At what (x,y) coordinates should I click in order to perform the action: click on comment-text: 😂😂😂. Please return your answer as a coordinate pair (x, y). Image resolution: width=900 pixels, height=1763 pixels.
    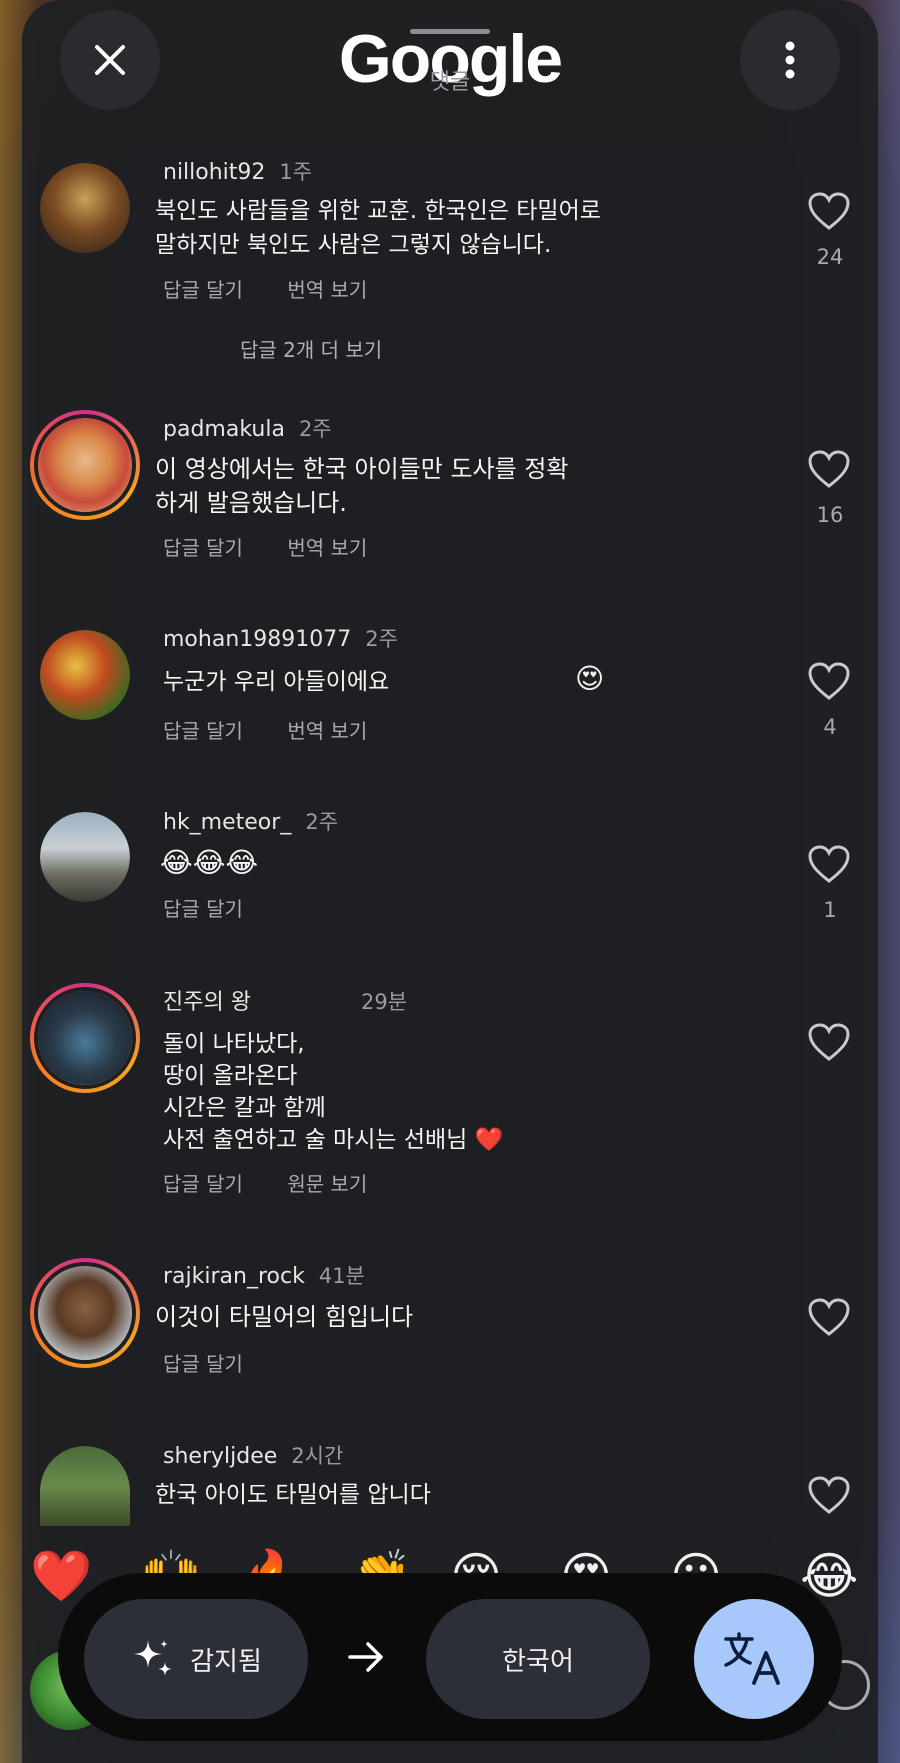
    Looking at the image, I should click on (209, 862).